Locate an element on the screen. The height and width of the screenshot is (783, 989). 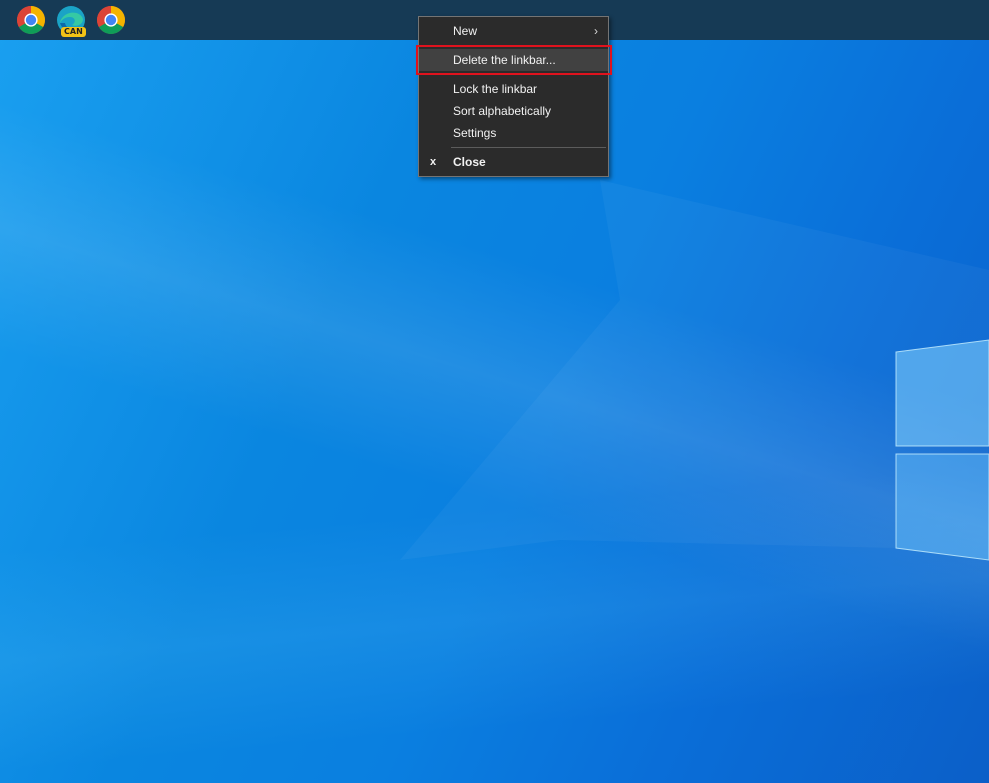
menu-item-label: Close is located at coordinates (469, 162).